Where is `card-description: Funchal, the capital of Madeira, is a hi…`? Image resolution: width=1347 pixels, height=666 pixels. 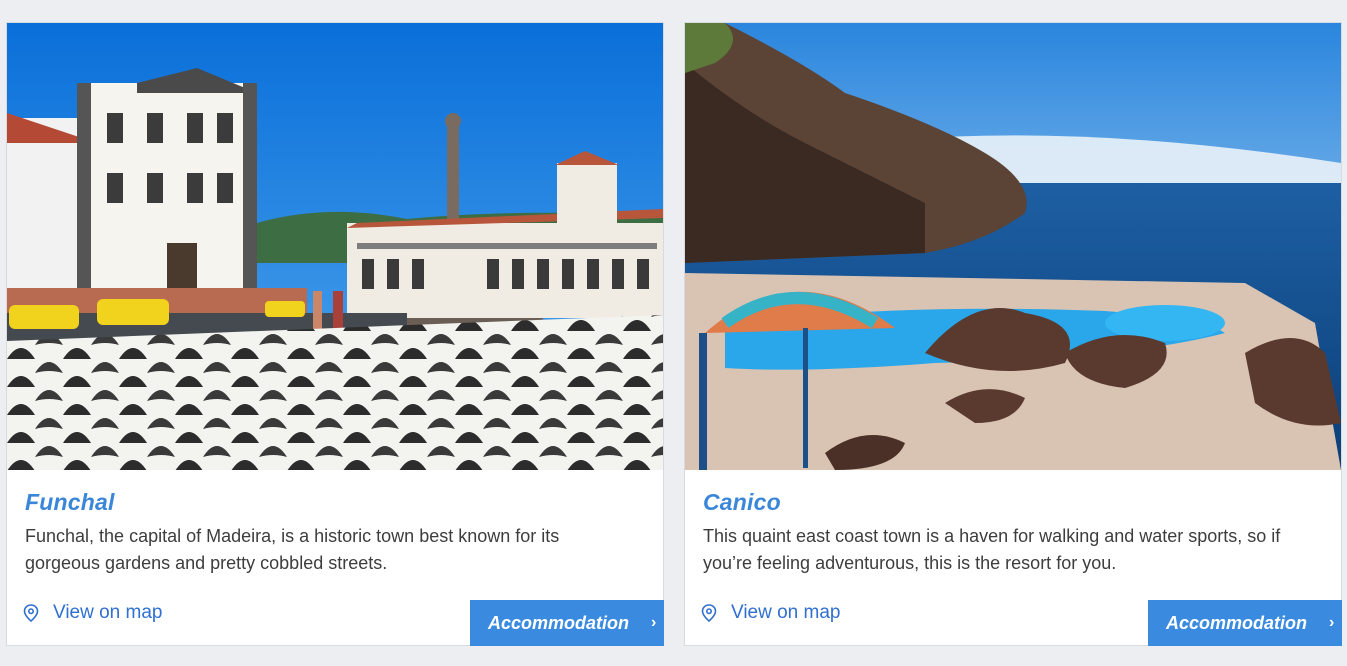 card-description: Funchal, the capital of Madeira, is a hi… is located at coordinates (292, 549).